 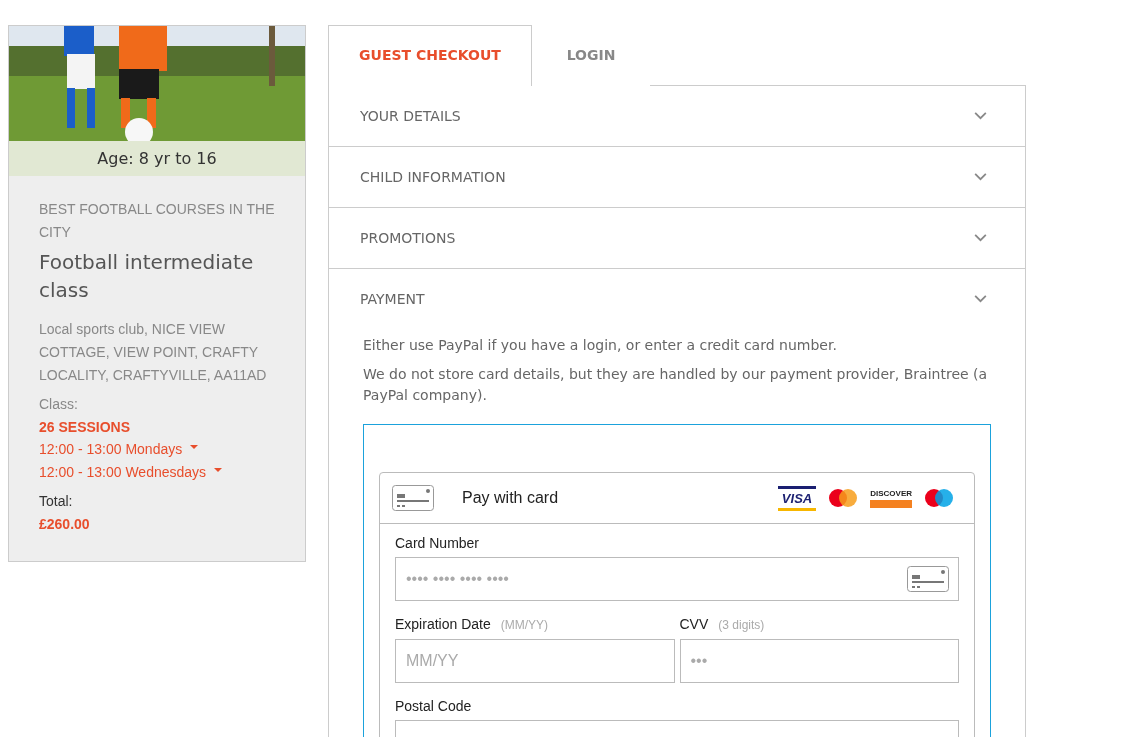 I want to click on input-field: MM/YY, so click(x=535, y=661).